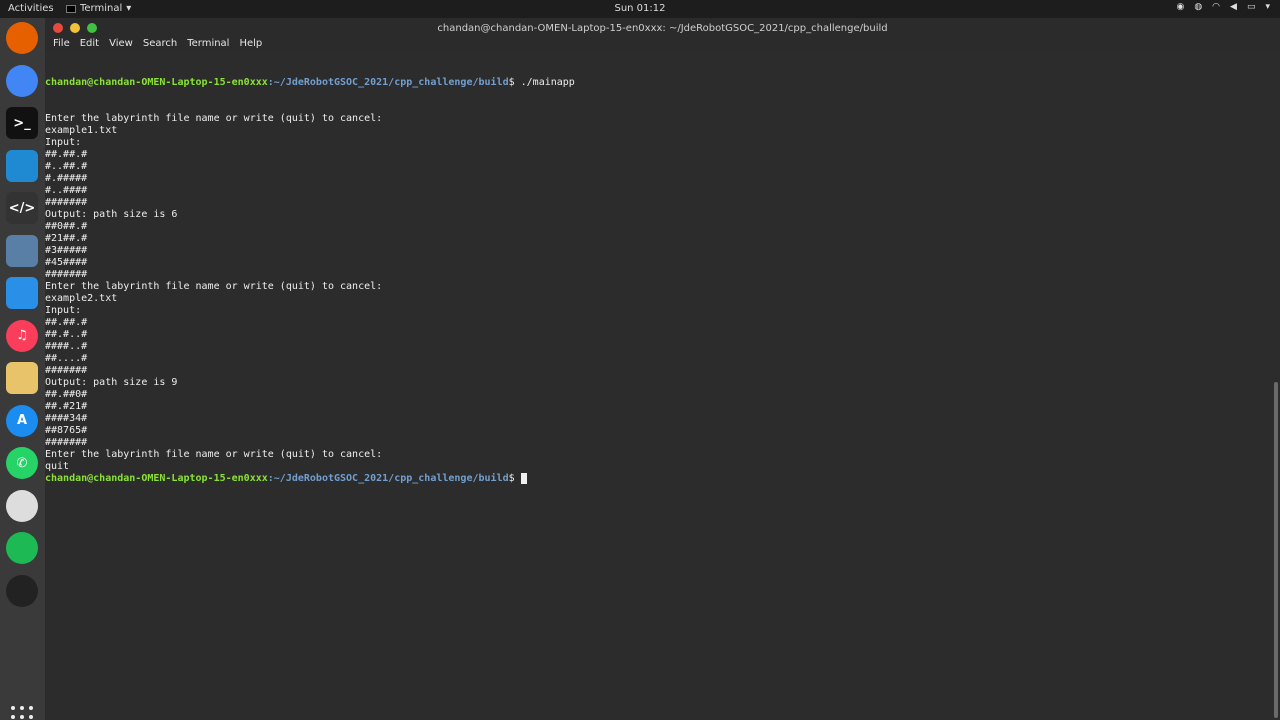 Image resolution: width=1280 pixels, height=720 pixels. I want to click on output-line: #.#####, so click(66, 178).